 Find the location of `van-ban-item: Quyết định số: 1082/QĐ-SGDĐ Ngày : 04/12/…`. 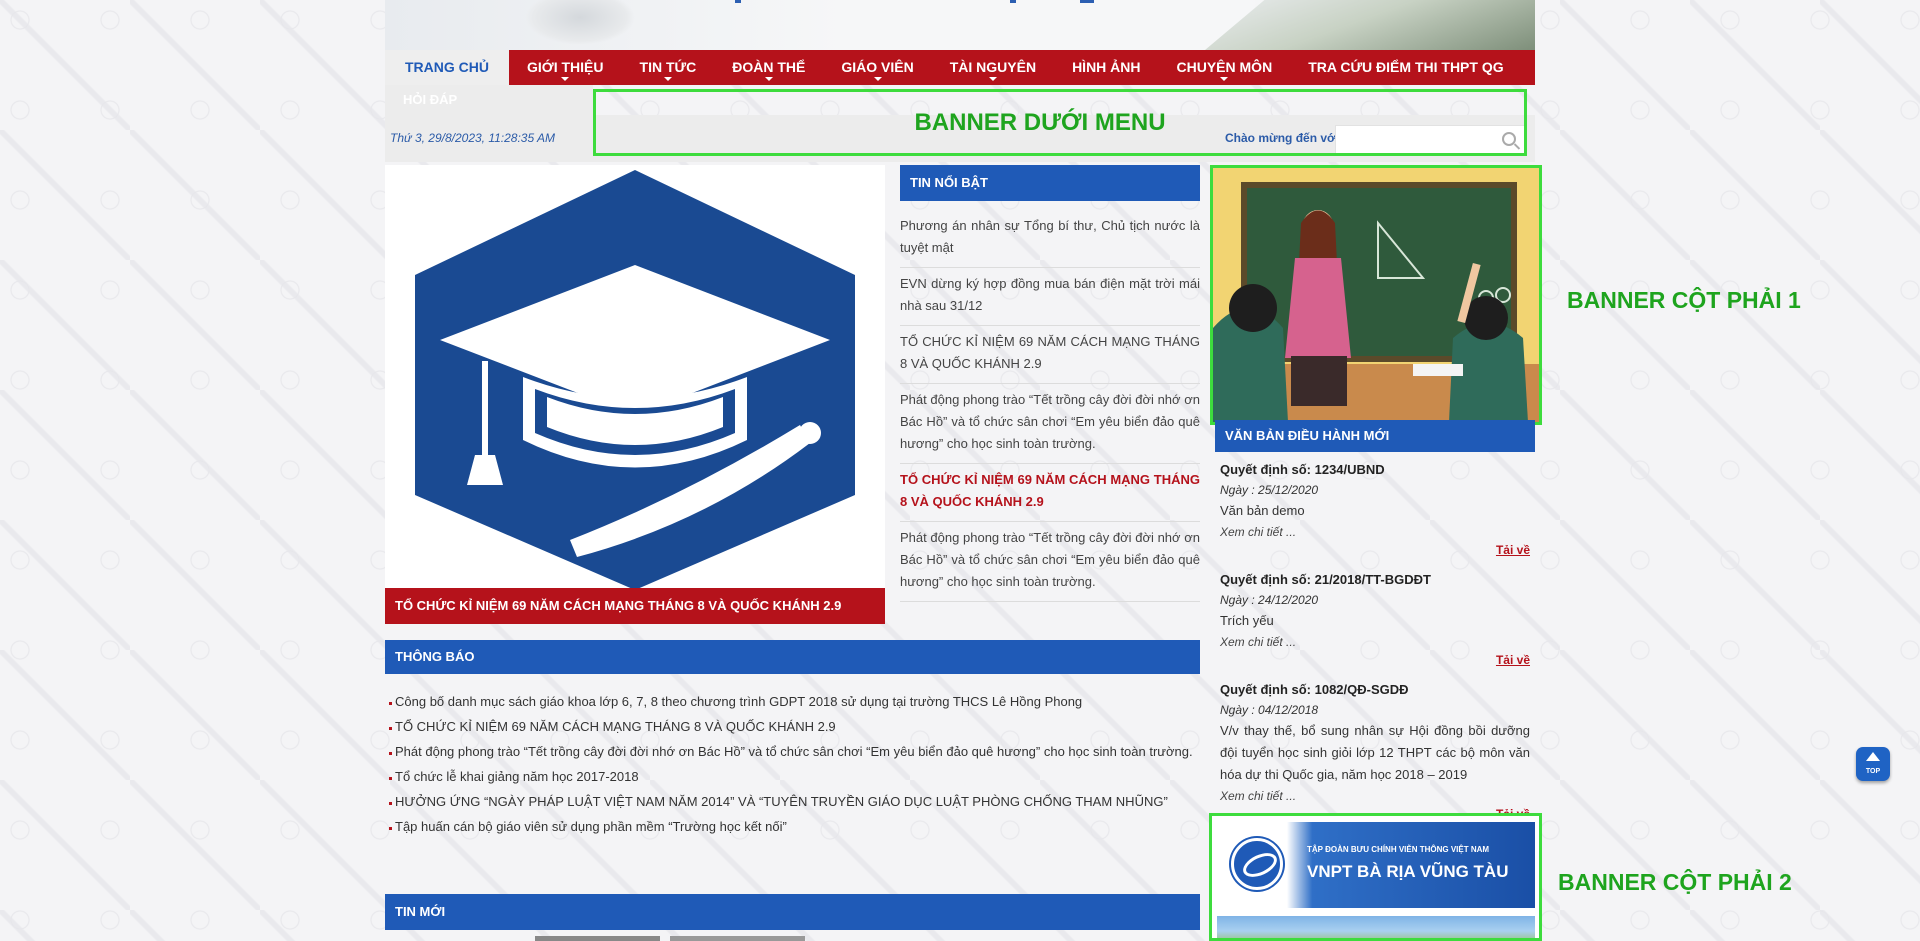

van-ban-item: Quyết định số: 1082/QĐ-SGDĐ Ngày : 04/12/… is located at coordinates (1375, 757).